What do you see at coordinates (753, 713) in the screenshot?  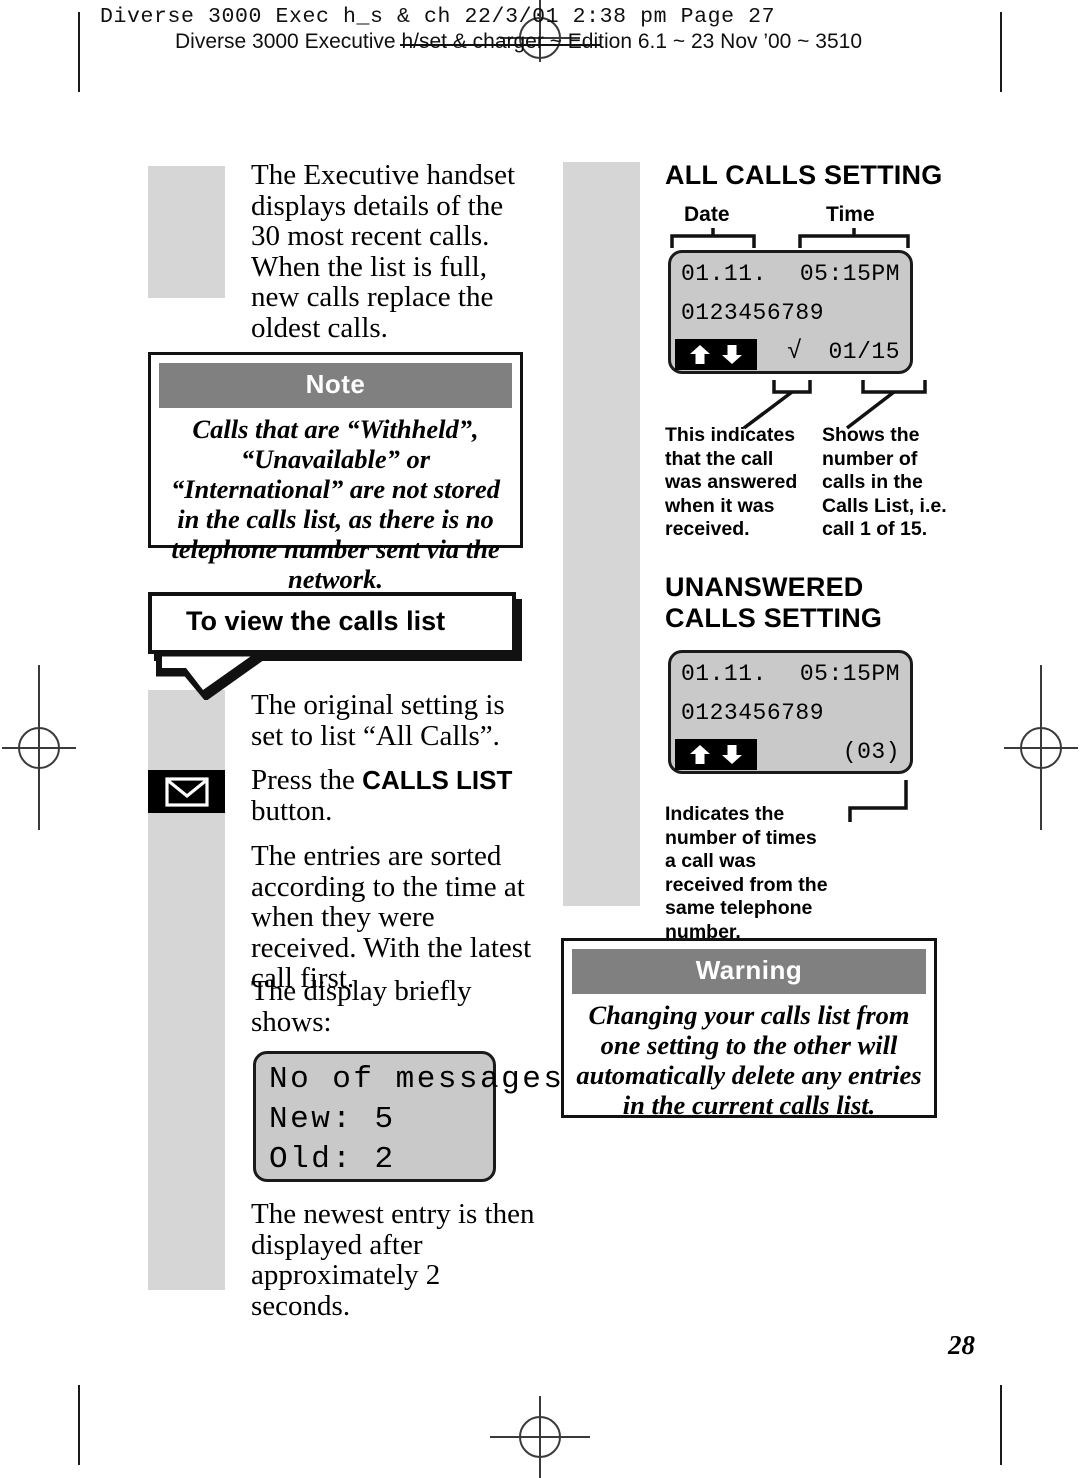 I see `unanswered-calls-display-number: 0123456789` at bounding box center [753, 713].